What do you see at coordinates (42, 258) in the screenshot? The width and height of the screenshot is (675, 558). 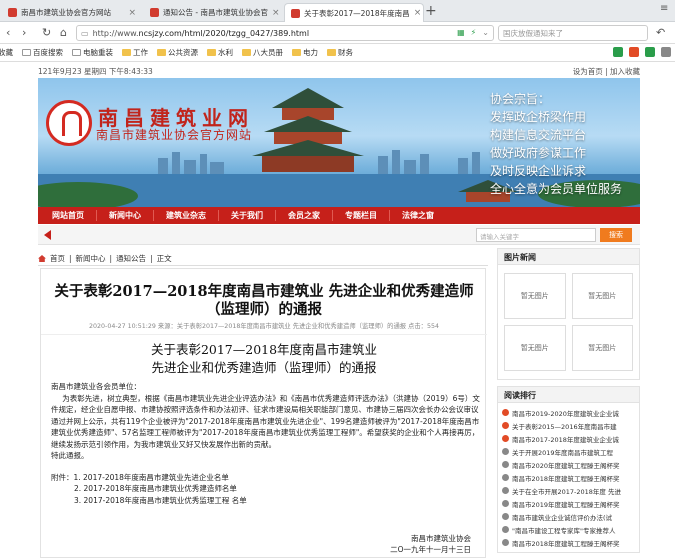 I see `home-icon` at bounding box center [42, 258].